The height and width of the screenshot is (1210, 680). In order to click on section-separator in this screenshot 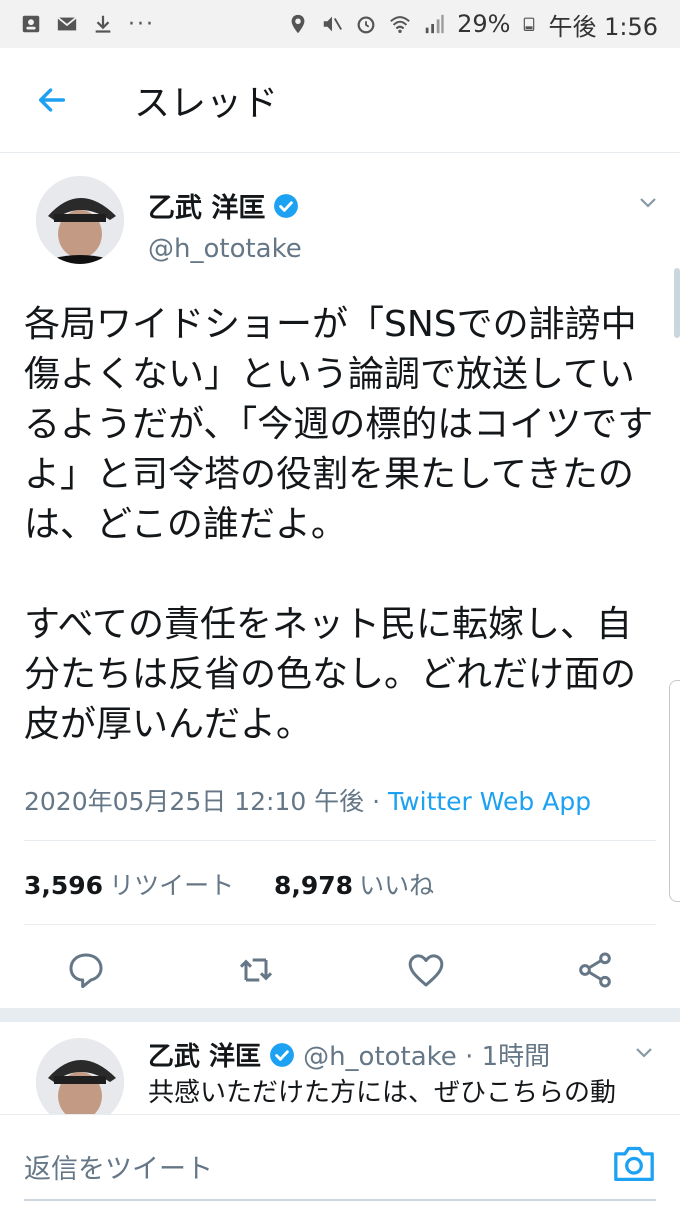, I will do `click(340, 1015)`.